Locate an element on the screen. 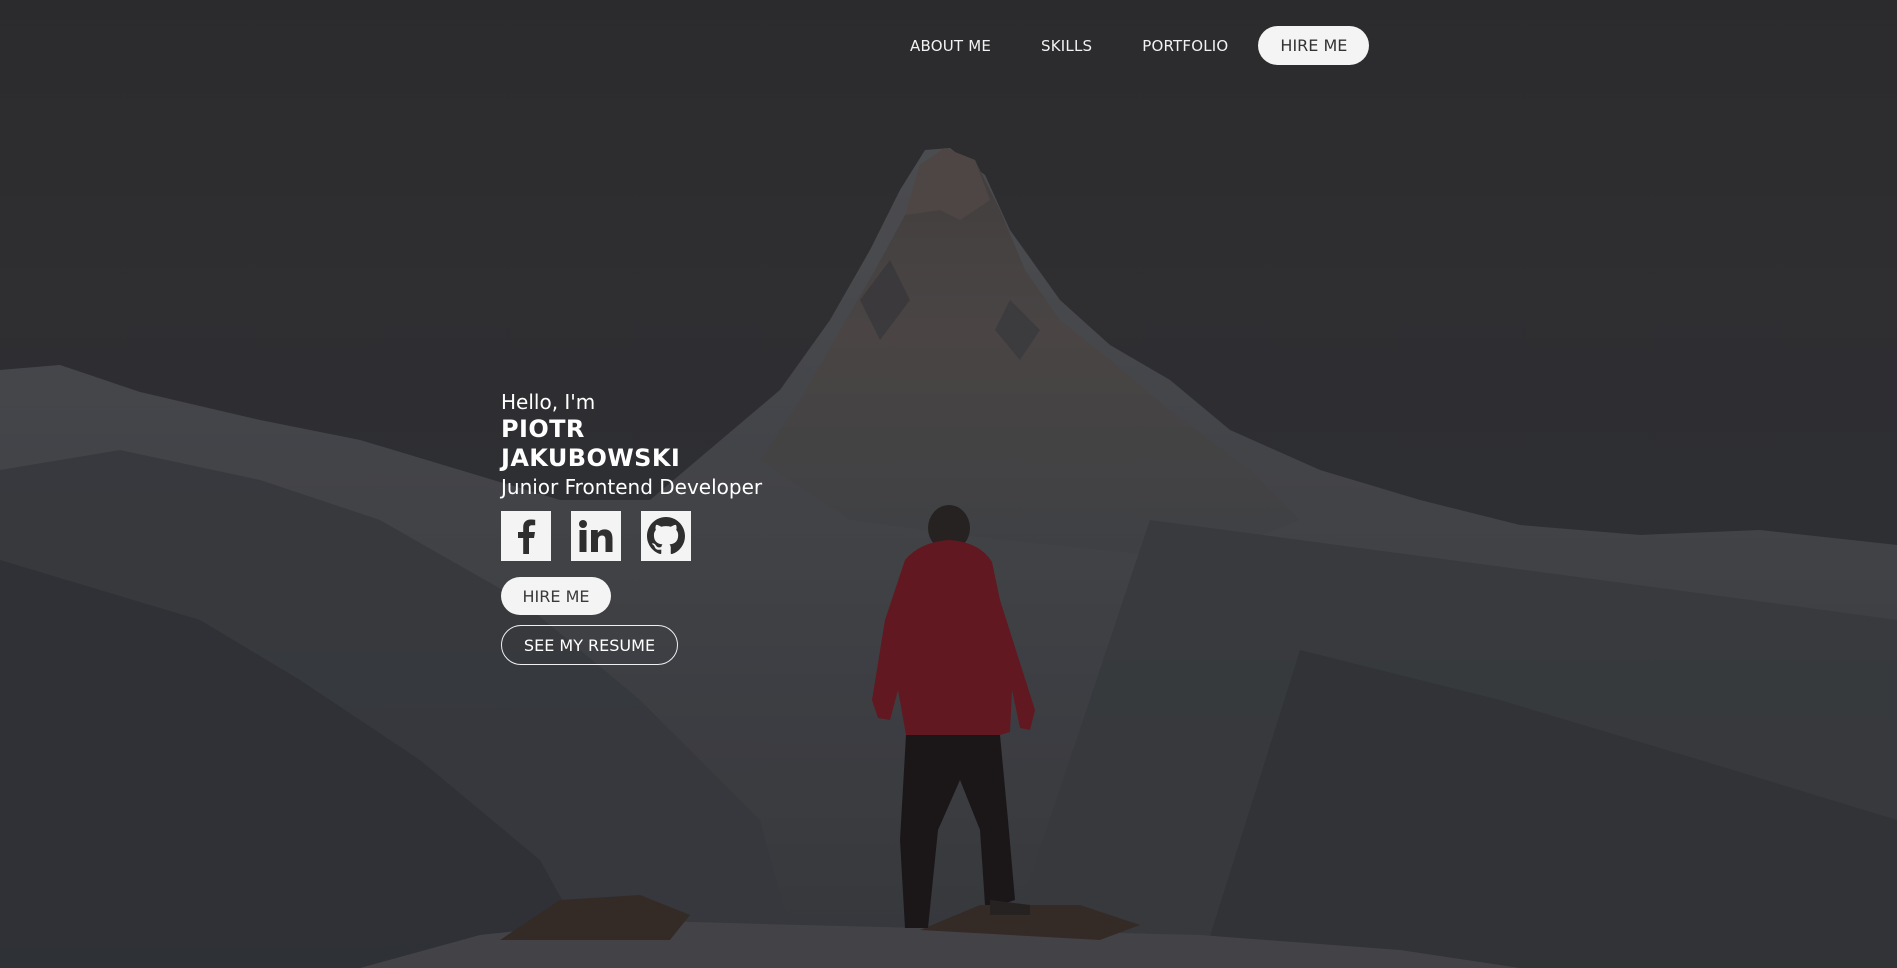  greeting-text: Hello, I'm is located at coordinates (548, 402).